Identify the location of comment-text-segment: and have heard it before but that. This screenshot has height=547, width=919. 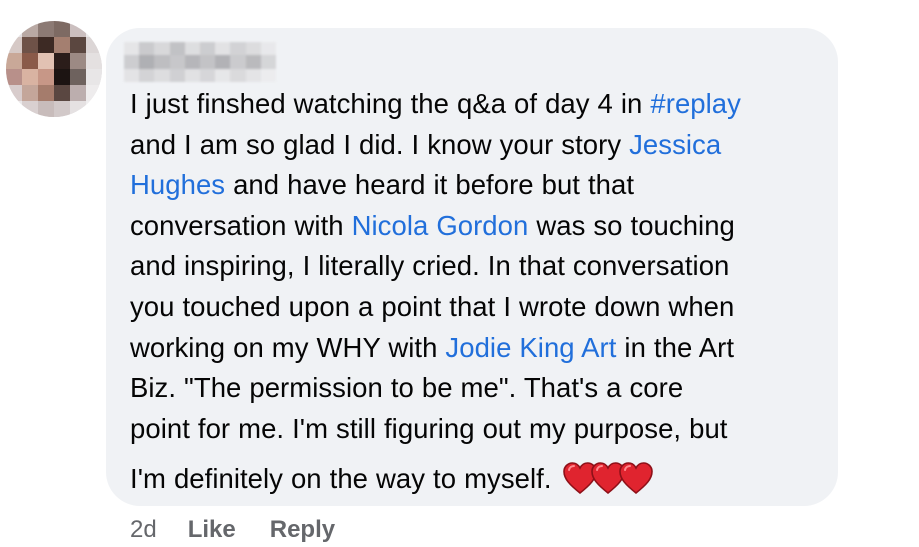
(430, 185).